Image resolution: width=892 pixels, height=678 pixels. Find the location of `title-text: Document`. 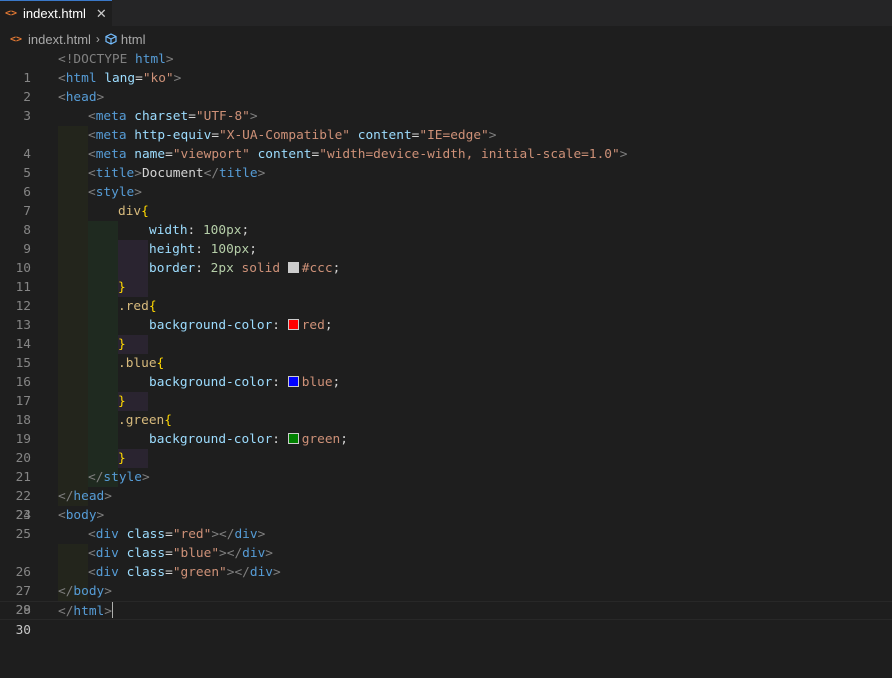

title-text: Document is located at coordinates (172, 173).